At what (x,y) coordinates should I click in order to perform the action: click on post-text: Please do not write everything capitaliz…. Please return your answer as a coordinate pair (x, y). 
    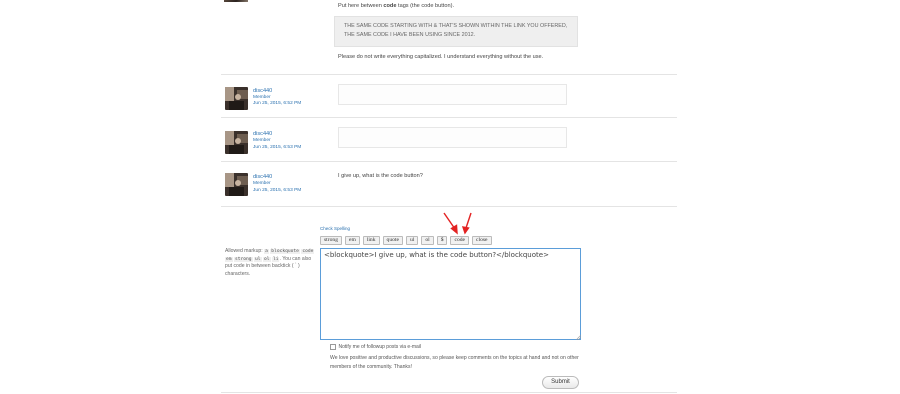
    Looking at the image, I should click on (441, 57).